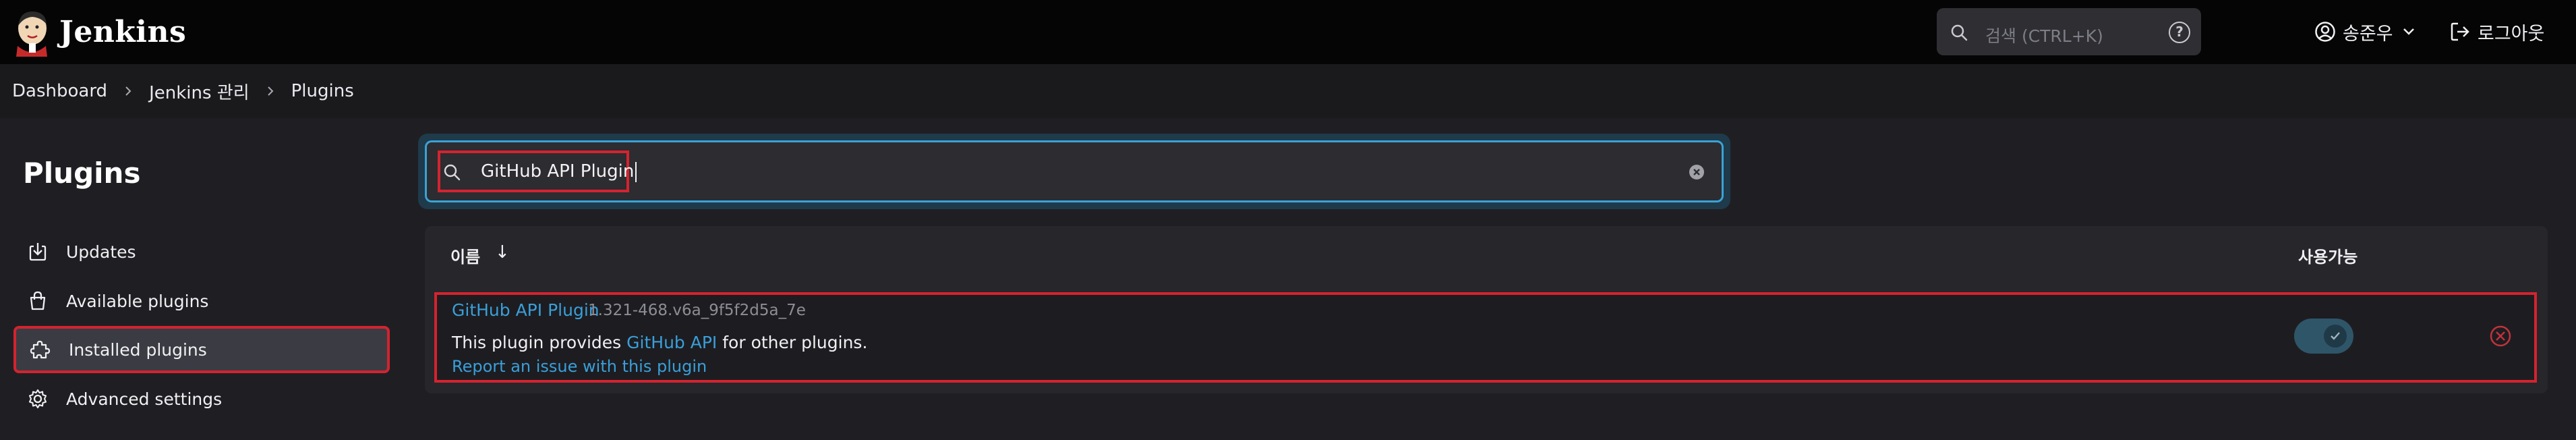 This screenshot has width=2576, height=440. What do you see at coordinates (38, 300) in the screenshot?
I see `shopping-bag-icon` at bounding box center [38, 300].